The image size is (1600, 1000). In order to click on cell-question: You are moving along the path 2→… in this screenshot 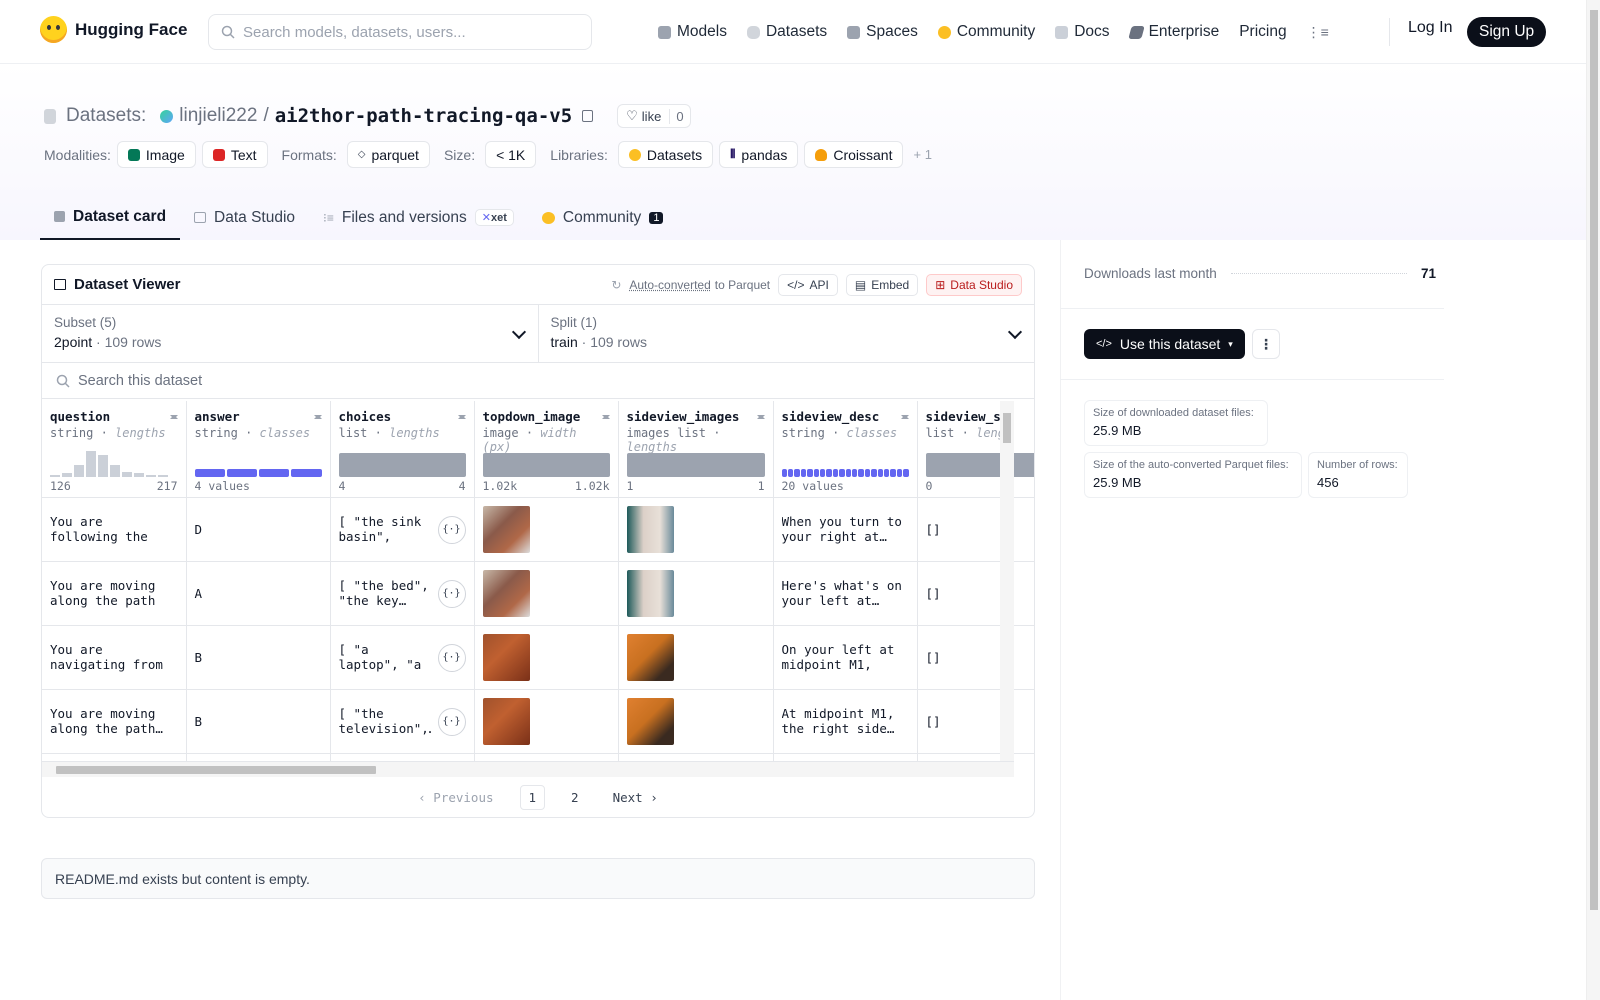, I will do `click(114, 593)`.